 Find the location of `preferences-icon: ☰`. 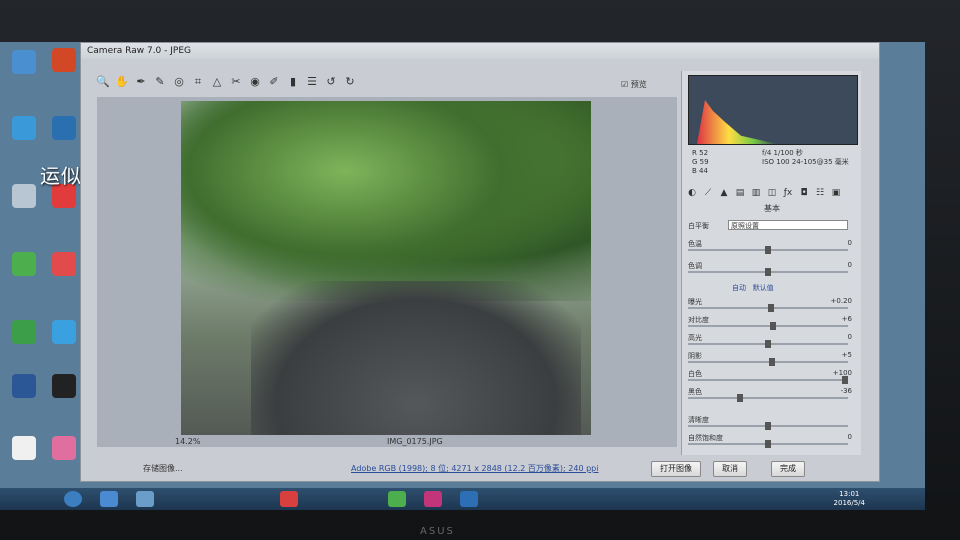

preferences-icon: ☰ is located at coordinates (312, 82).